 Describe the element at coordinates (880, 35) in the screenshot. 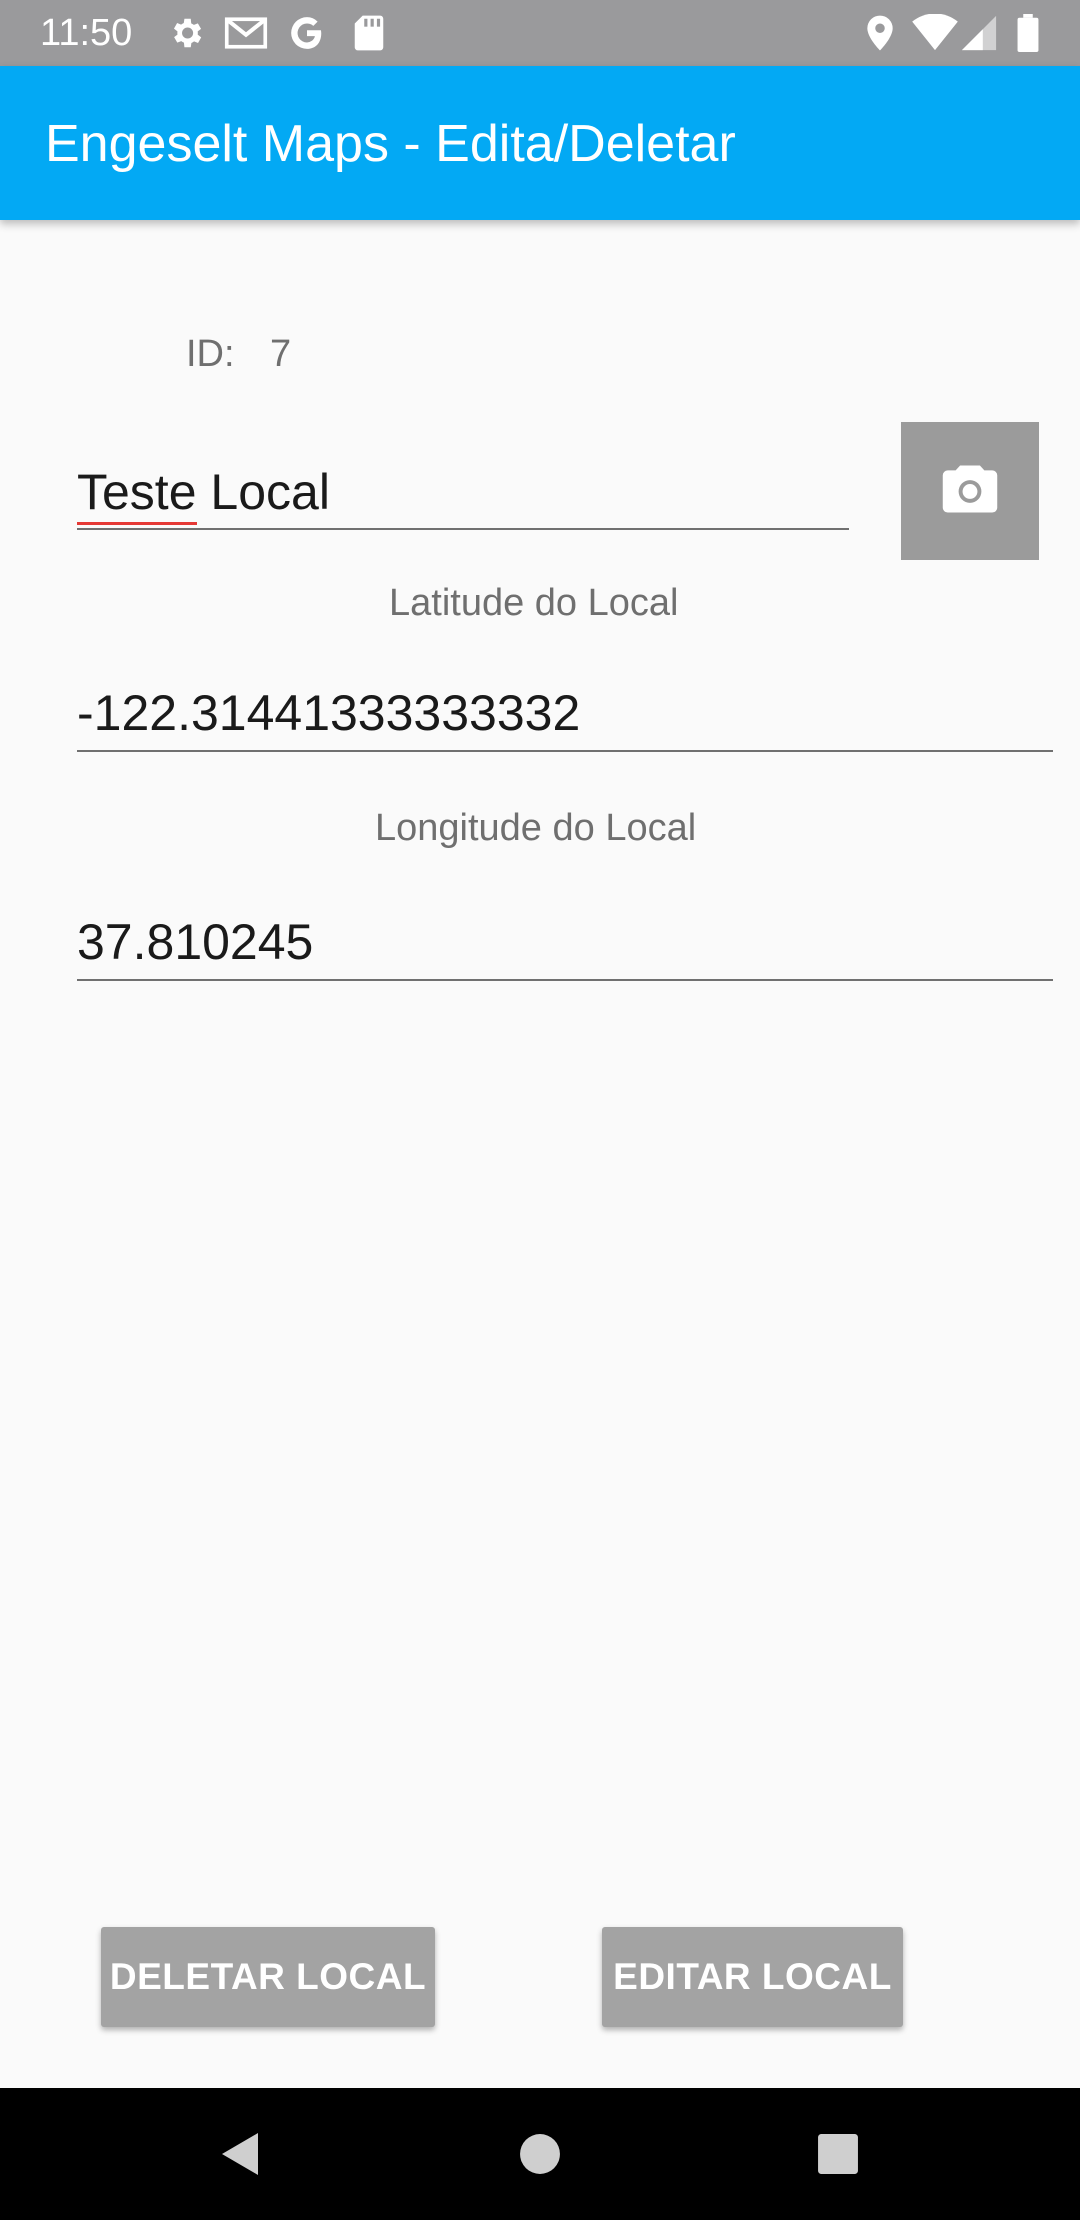

I see `location-pin-icon` at that location.